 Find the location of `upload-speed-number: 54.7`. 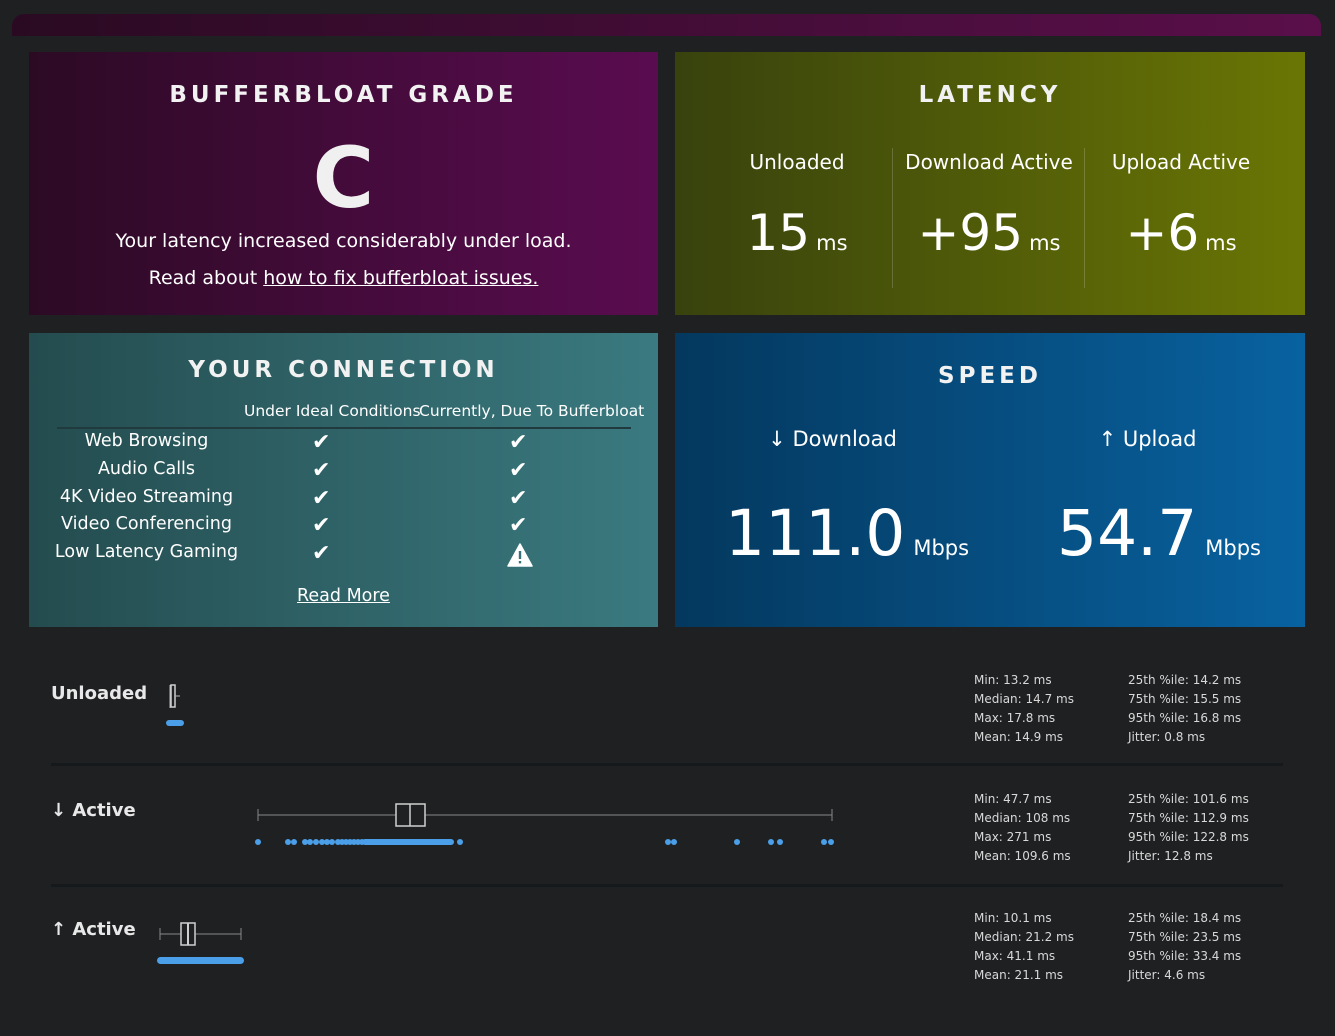

upload-speed-number: 54.7 is located at coordinates (1127, 533).